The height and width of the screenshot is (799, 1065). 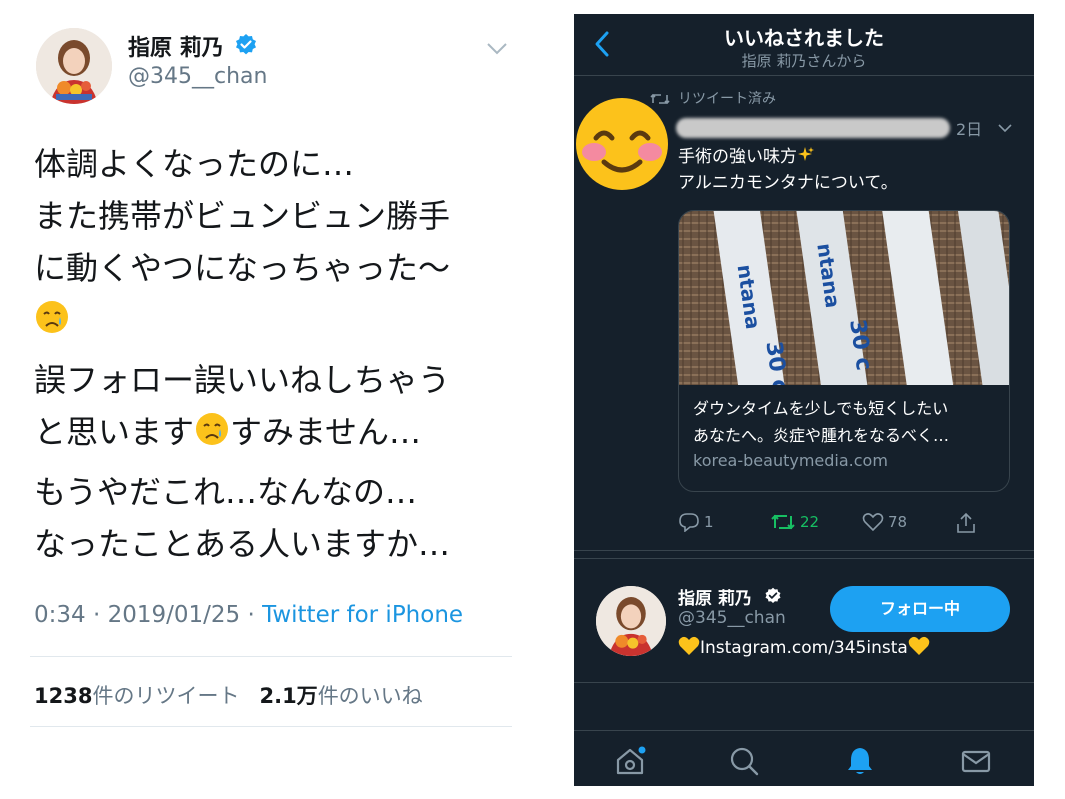 What do you see at coordinates (969, 129) in the screenshot?
I see `tweet-time: 2日` at bounding box center [969, 129].